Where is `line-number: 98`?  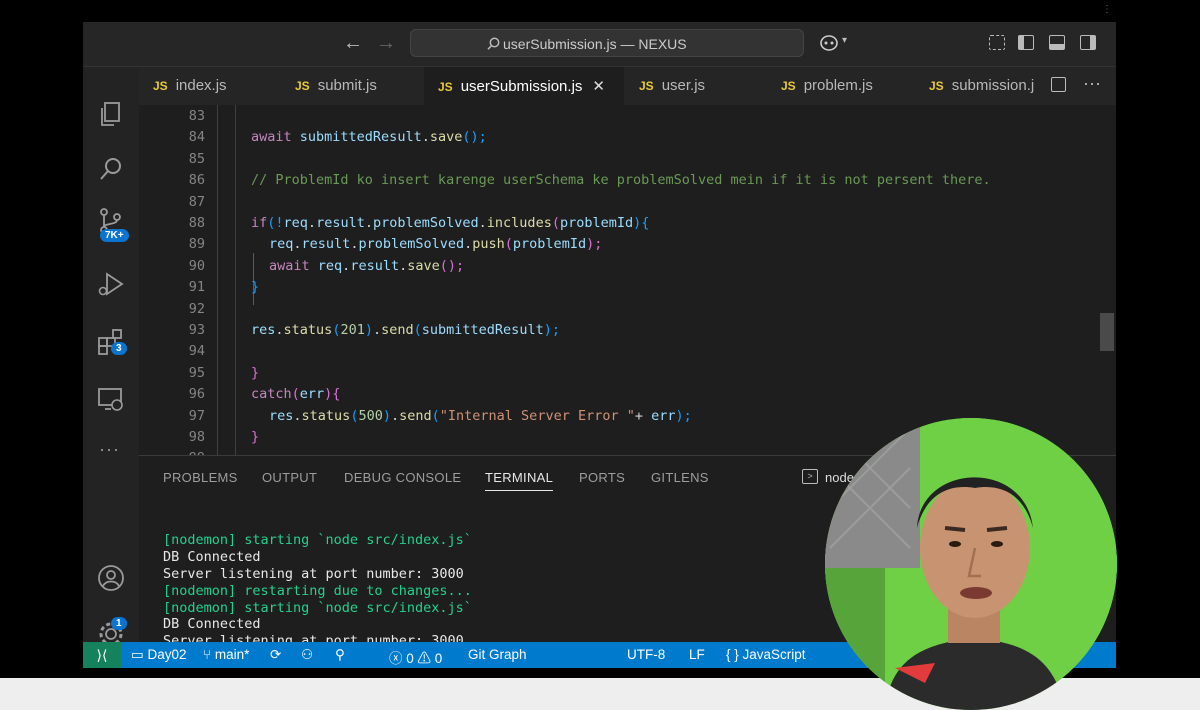
line-number: 98 is located at coordinates (196, 437).